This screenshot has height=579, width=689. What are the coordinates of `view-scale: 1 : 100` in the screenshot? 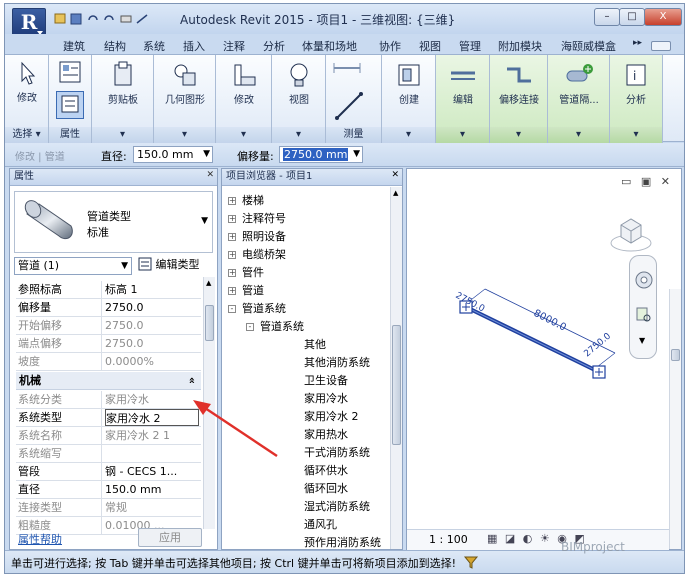 It's located at (448, 539).